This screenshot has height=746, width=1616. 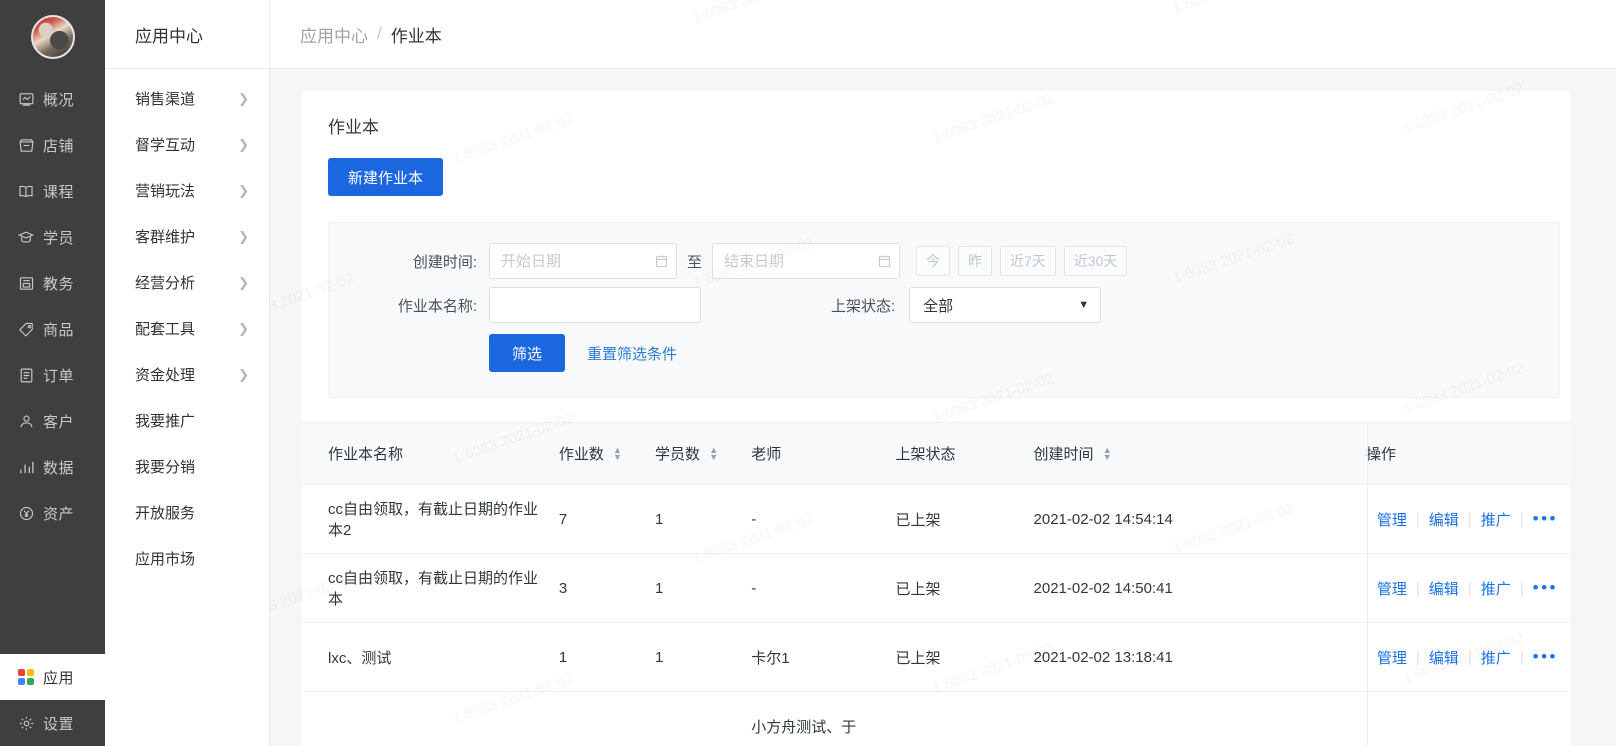 What do you see at coordinates (187, 420) in the screenshot?
I see `submenu-item-promotion: 我要推广` at bounding box center [187, 420].